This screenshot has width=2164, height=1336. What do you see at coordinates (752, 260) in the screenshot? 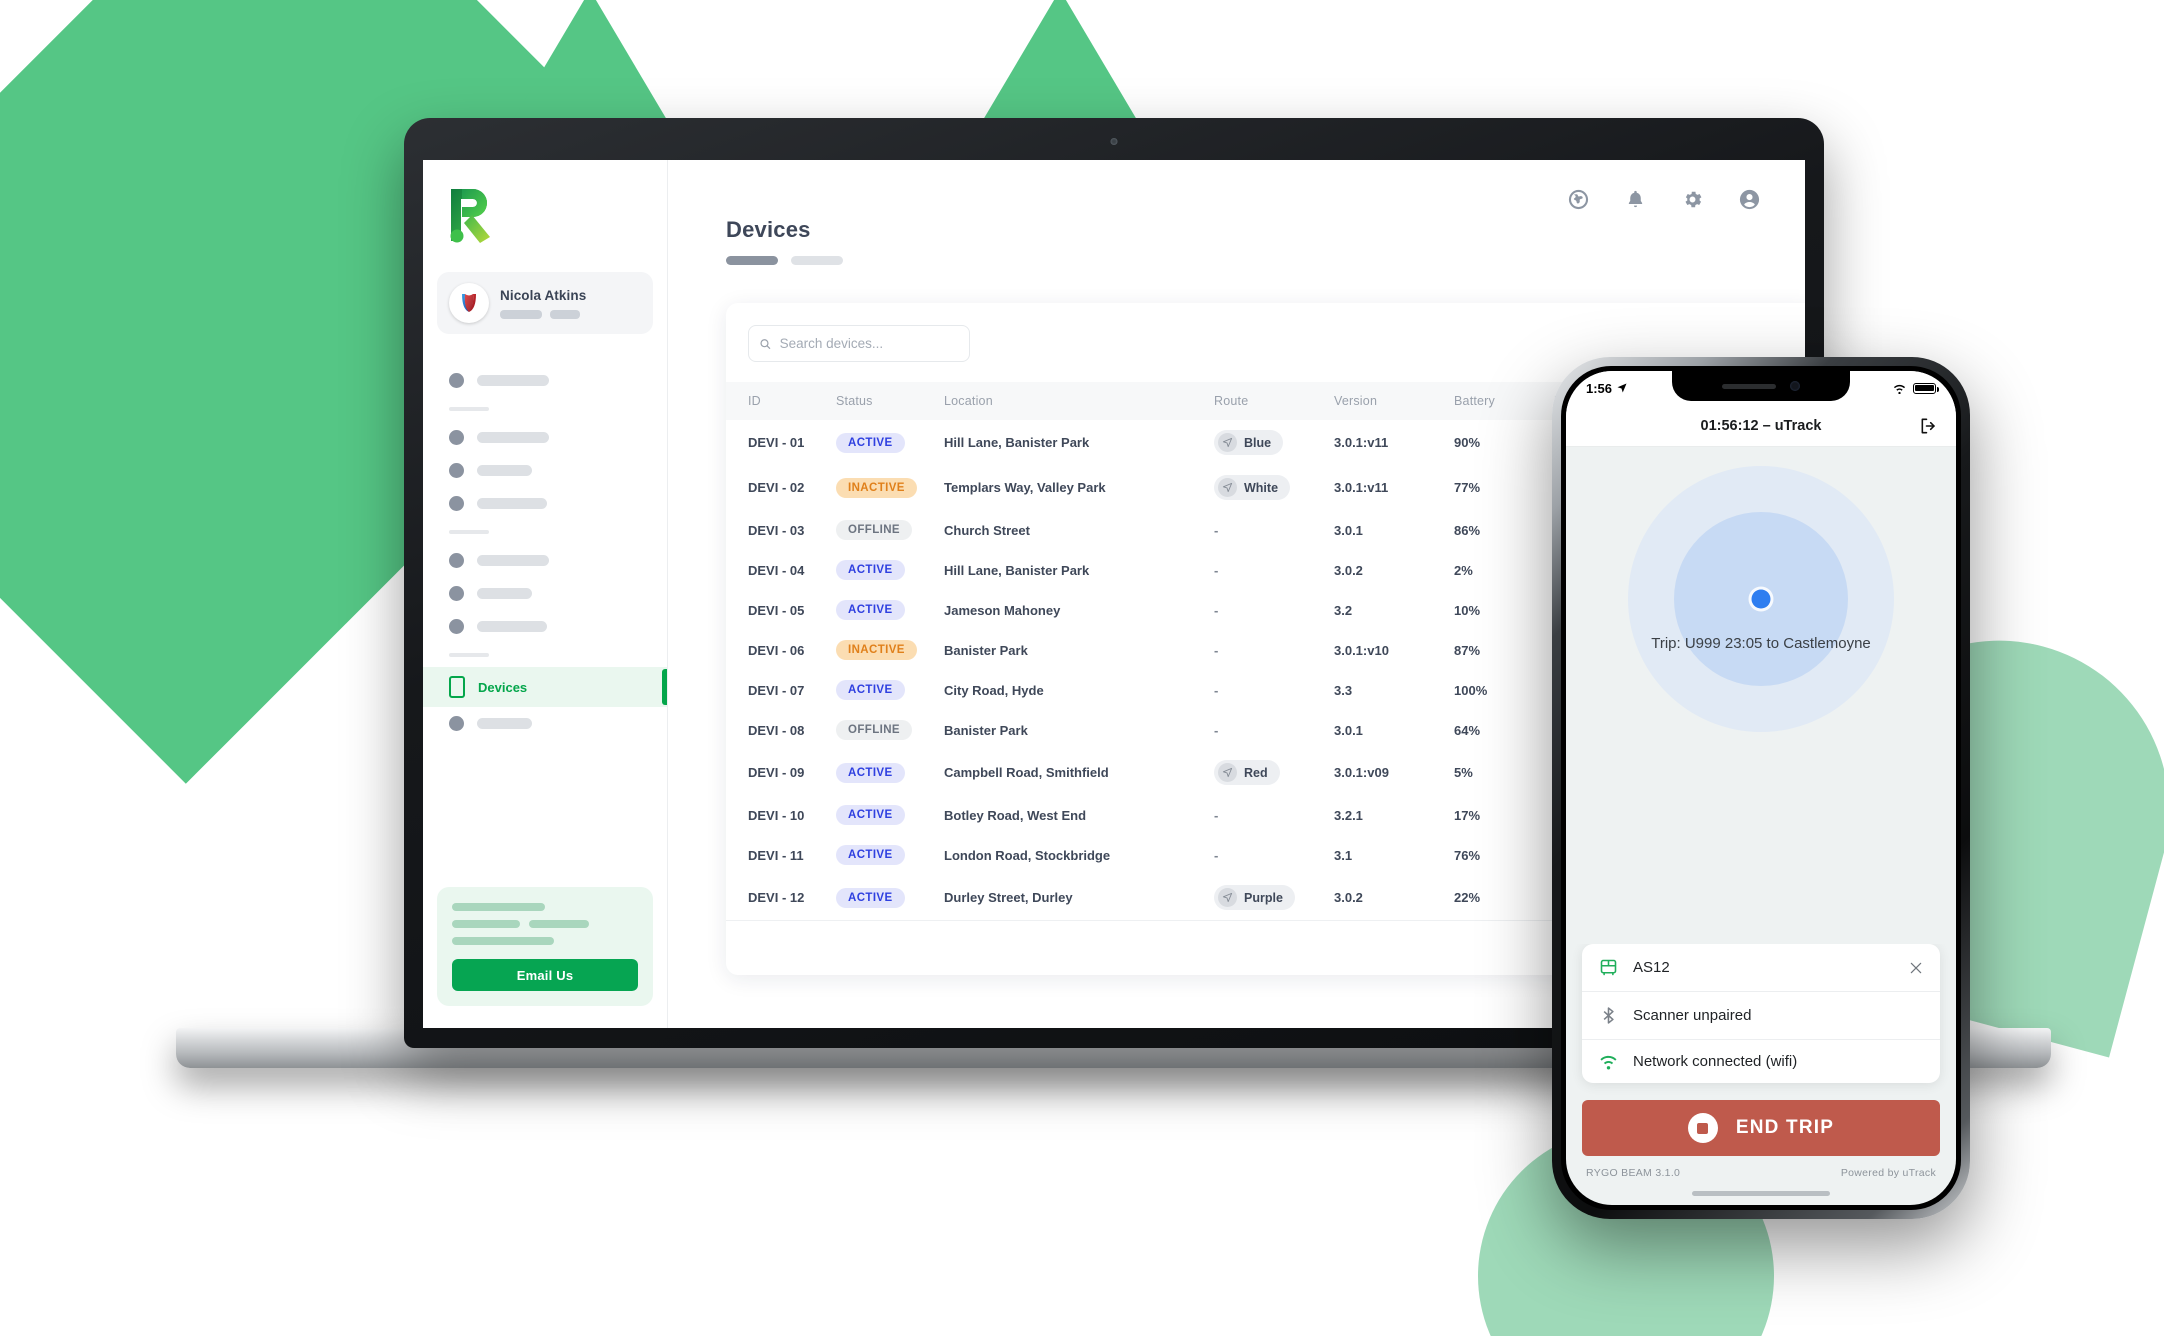
I see `breadcrumb-item-active` at bounding box center [752, 260].